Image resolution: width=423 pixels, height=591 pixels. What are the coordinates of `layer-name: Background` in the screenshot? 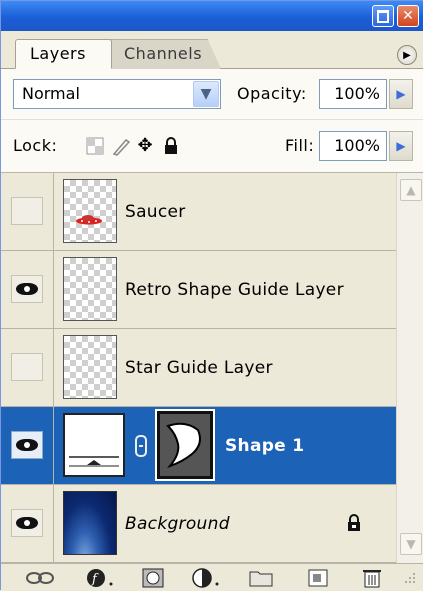 It's located at (177, 524).